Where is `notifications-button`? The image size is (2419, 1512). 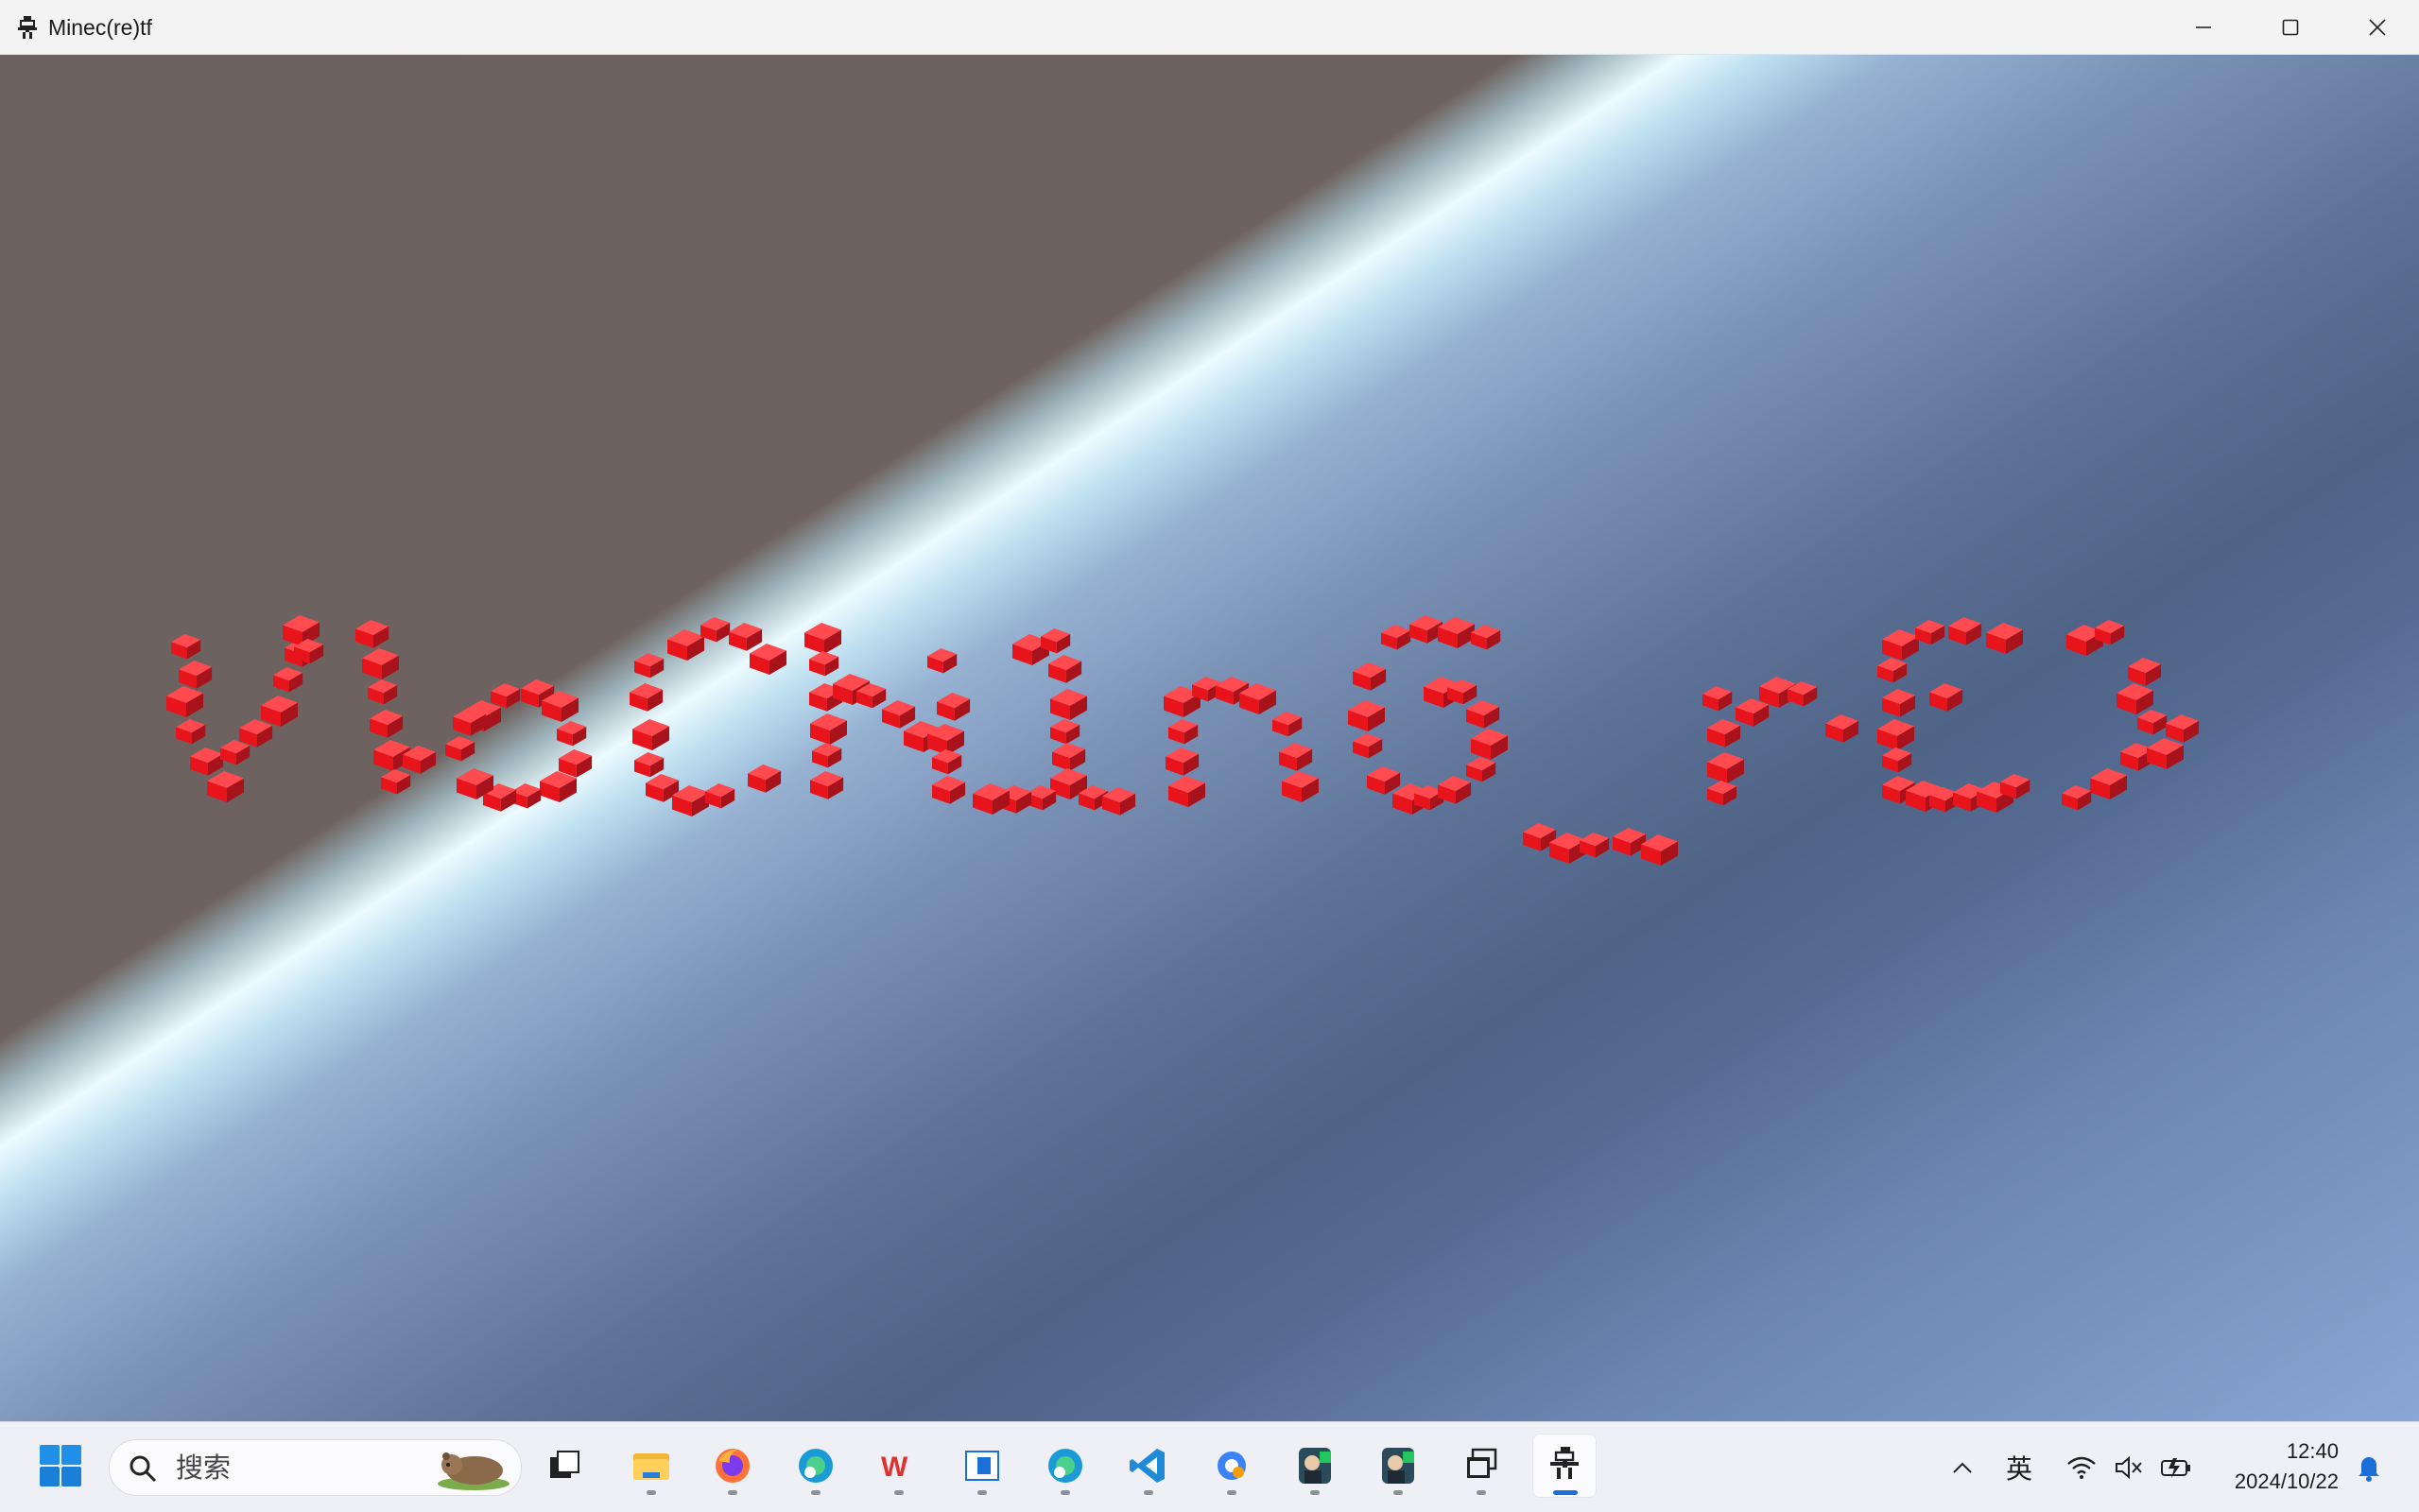 notifications-button is located at coordinates (2369, 1467).